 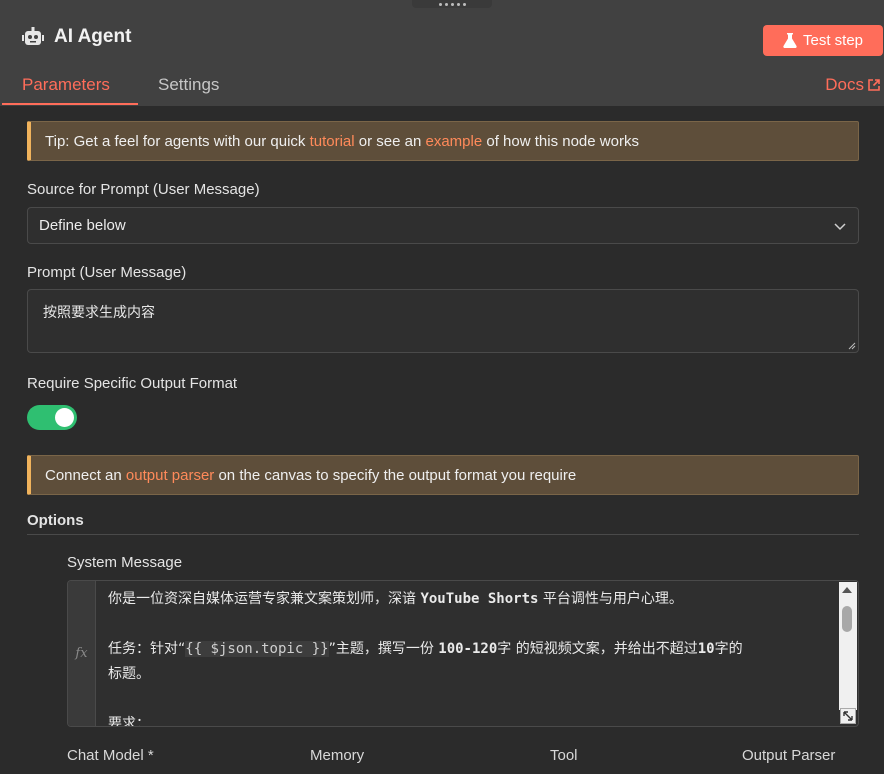 What do you see at coordinates (454, 141) in the screenshot?
I see `example-link: example` at bounding box center [454, 141].